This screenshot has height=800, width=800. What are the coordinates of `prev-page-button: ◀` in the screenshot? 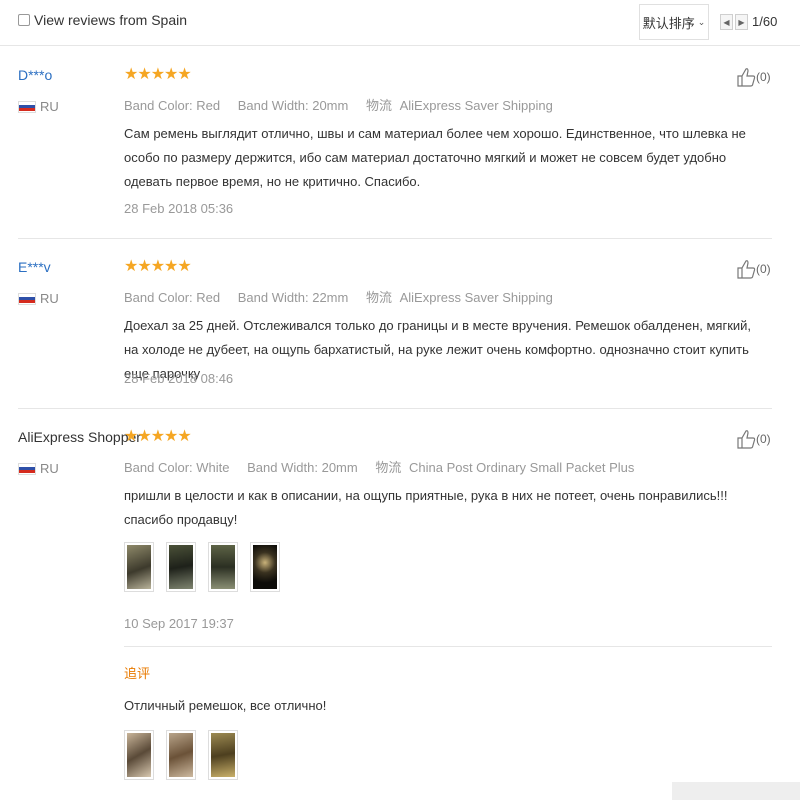 It's located at (726, 22).